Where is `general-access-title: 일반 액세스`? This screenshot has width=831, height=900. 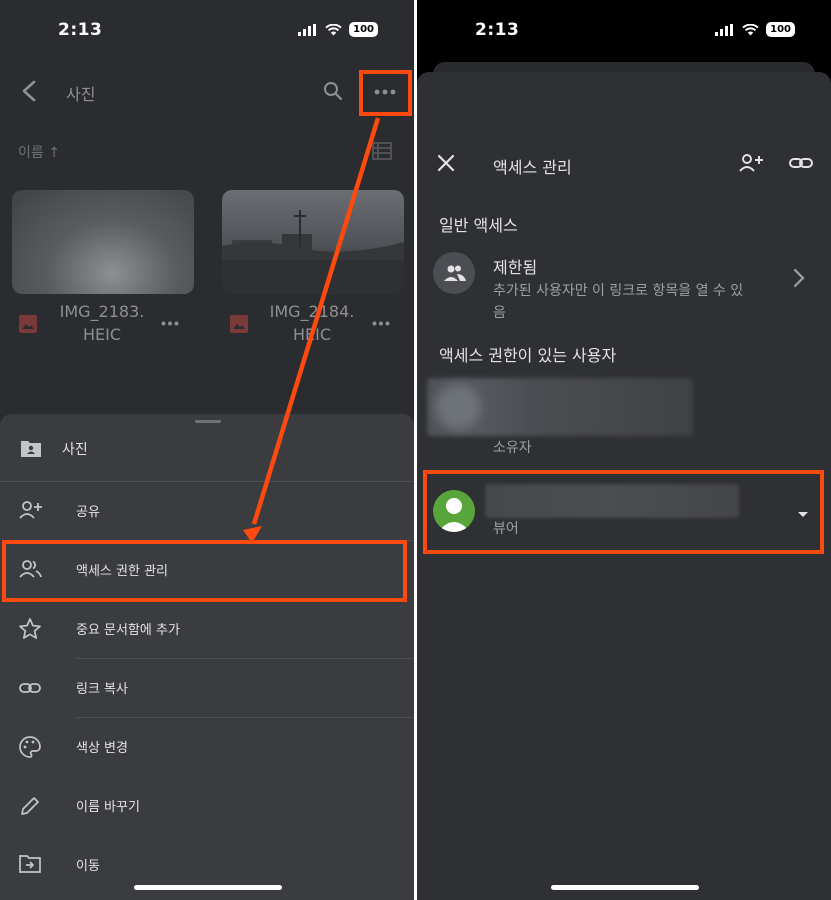 general-access-title: 일반 액세스 is located at coordinates (478, 225).